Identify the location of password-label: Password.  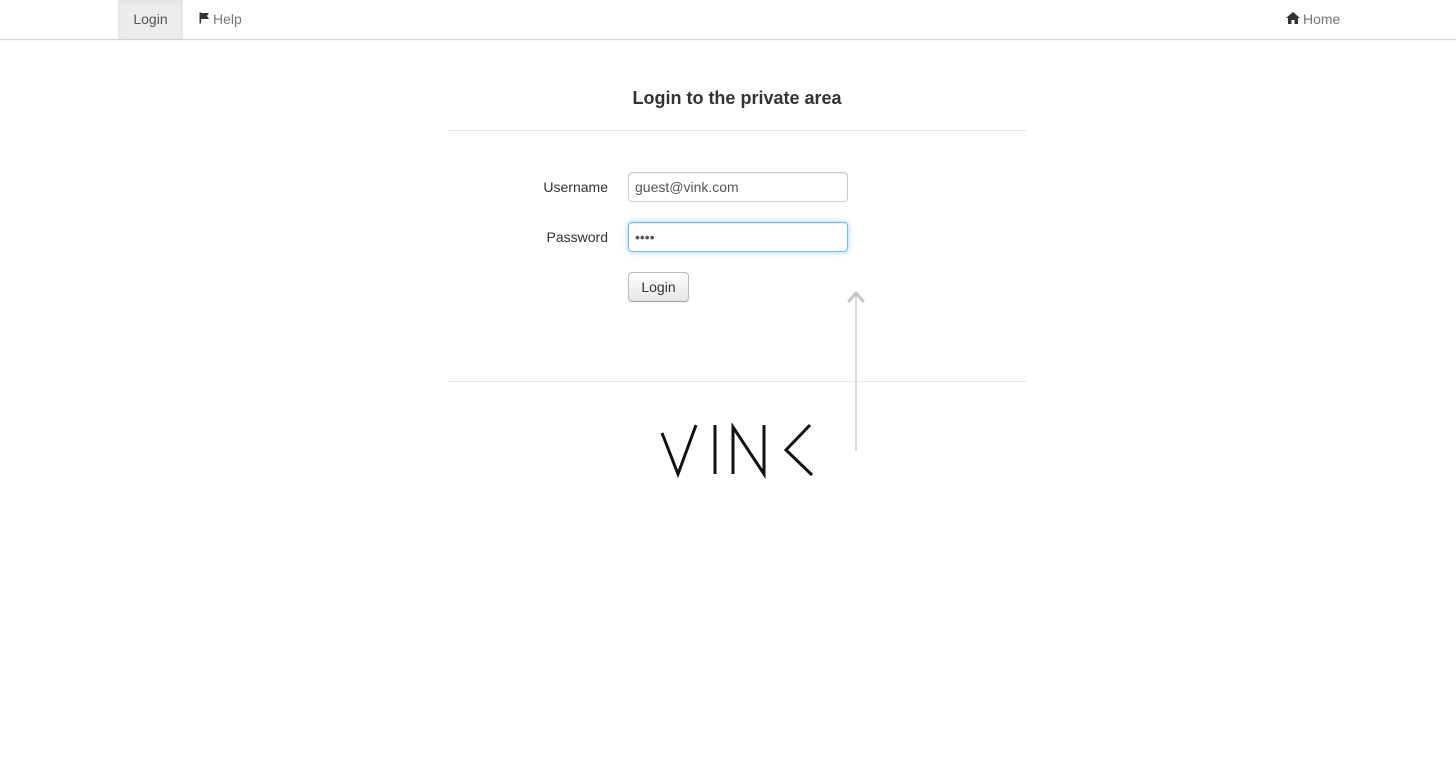
(577, 237).